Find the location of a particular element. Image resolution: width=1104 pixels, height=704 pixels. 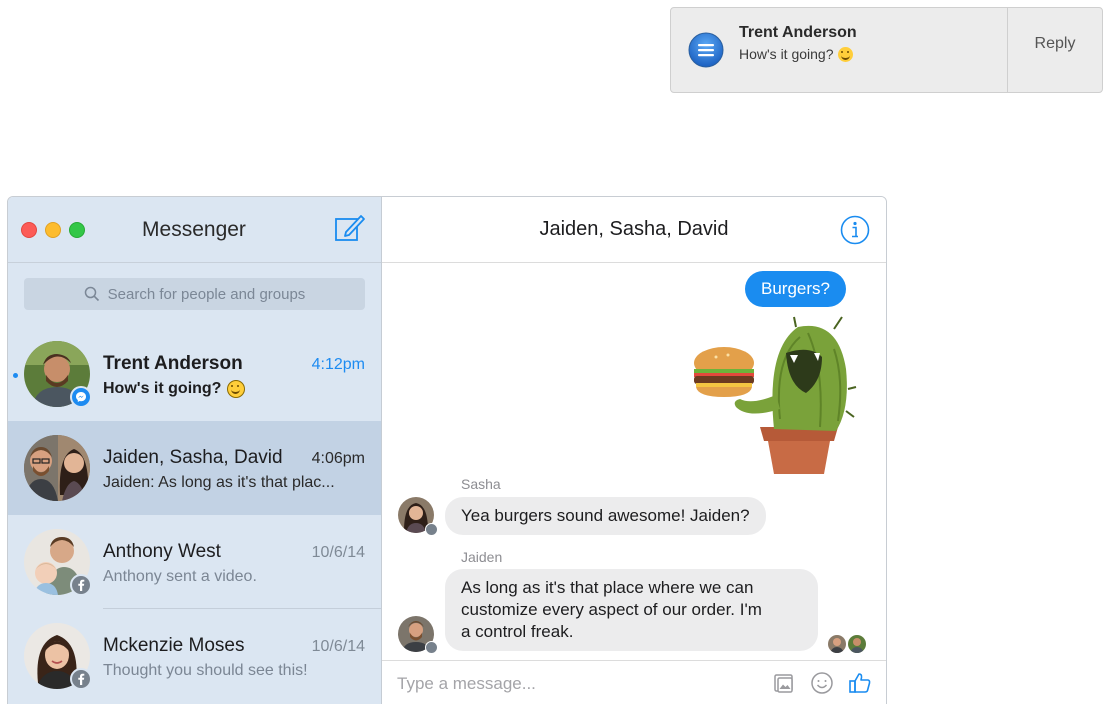

close-window-button is located at coordinates (29, 230).